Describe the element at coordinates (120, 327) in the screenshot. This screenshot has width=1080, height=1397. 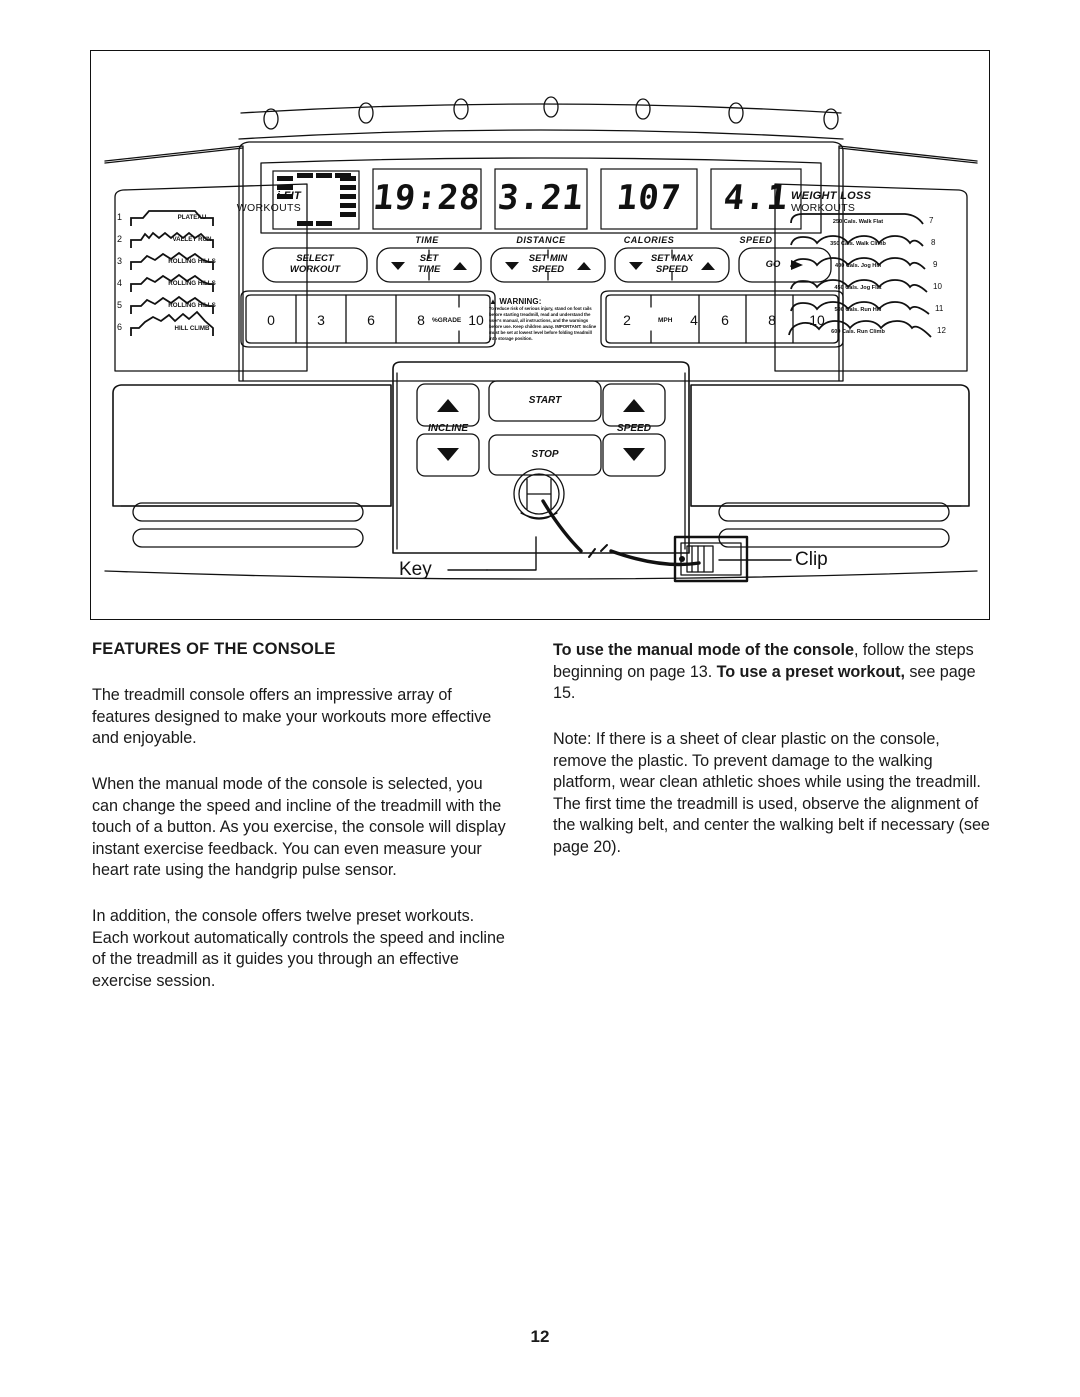
I see `ifit-workout-num-6: 6` at that location.